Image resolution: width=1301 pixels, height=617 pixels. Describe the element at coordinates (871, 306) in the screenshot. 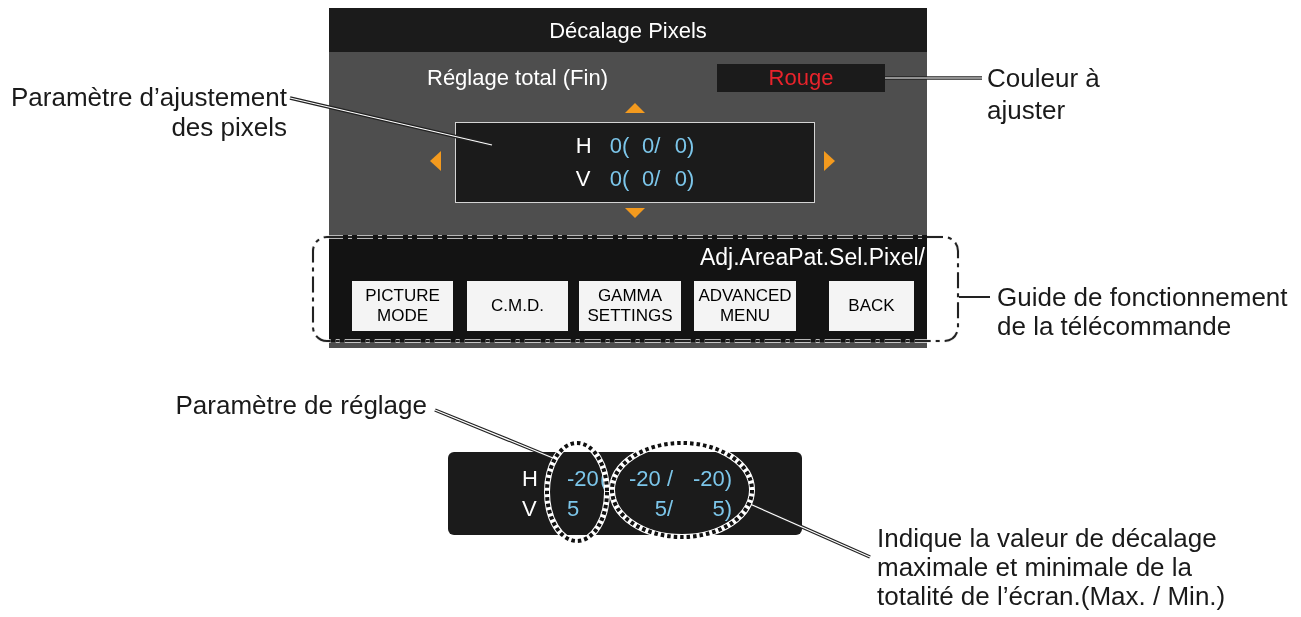

I see `guide-button: BACK` at that location.